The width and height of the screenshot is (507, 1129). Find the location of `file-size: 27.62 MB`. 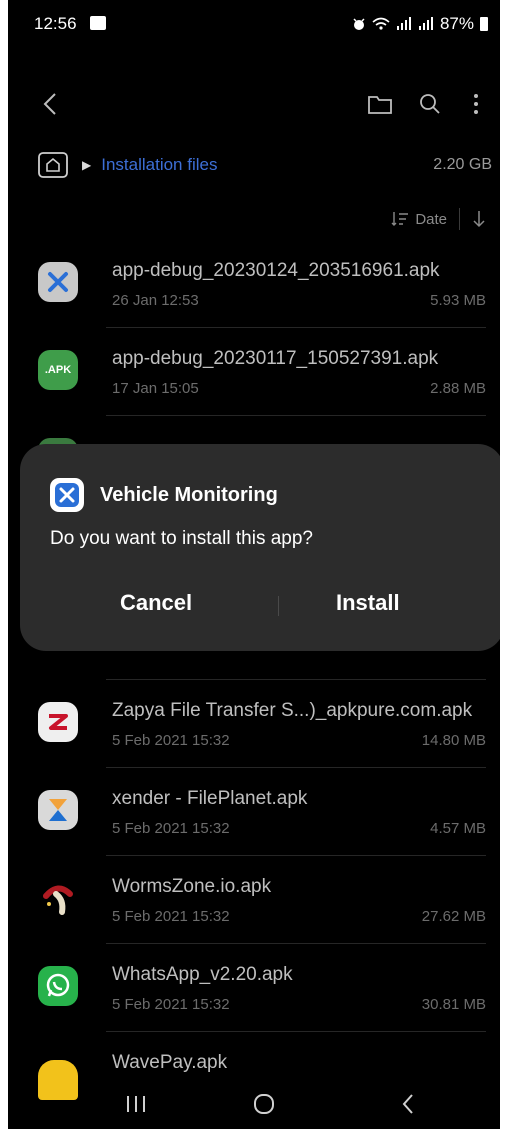

file-size: 27.62 MB is located at coordinates (453, 916).